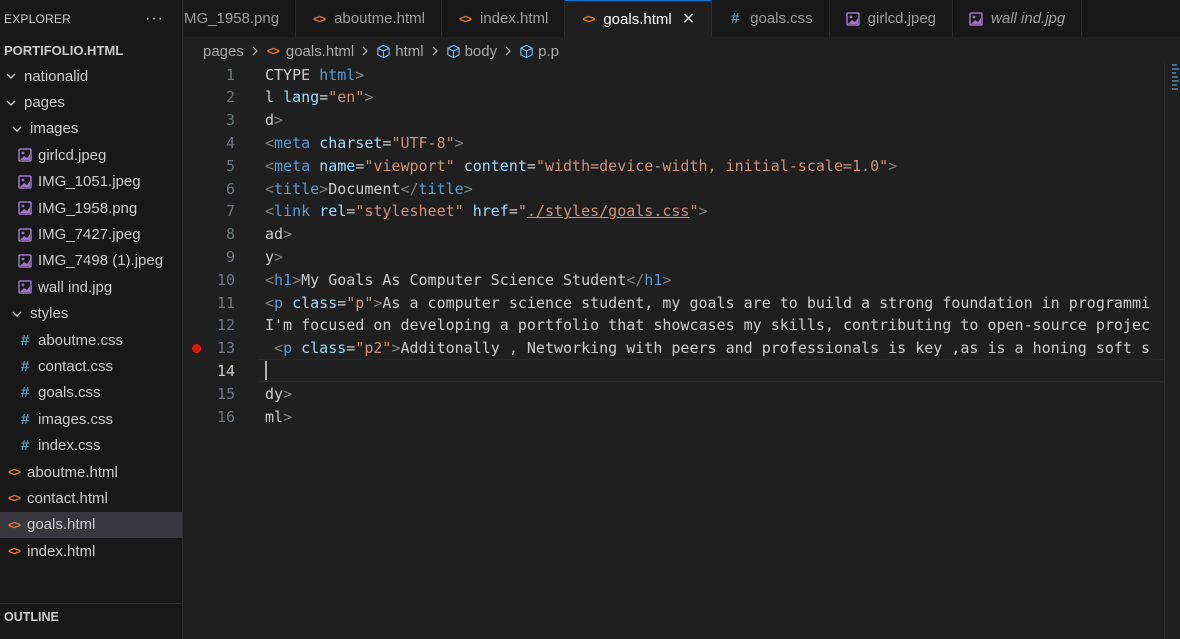  I want to click on code-line: 2 l lang="en">, so click(674, 97).